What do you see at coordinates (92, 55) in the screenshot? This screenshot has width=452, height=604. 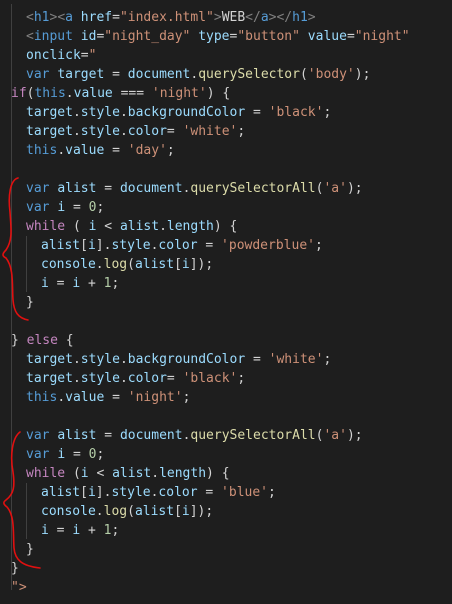 I see `code-token: "` at bounding box center [92, 55].